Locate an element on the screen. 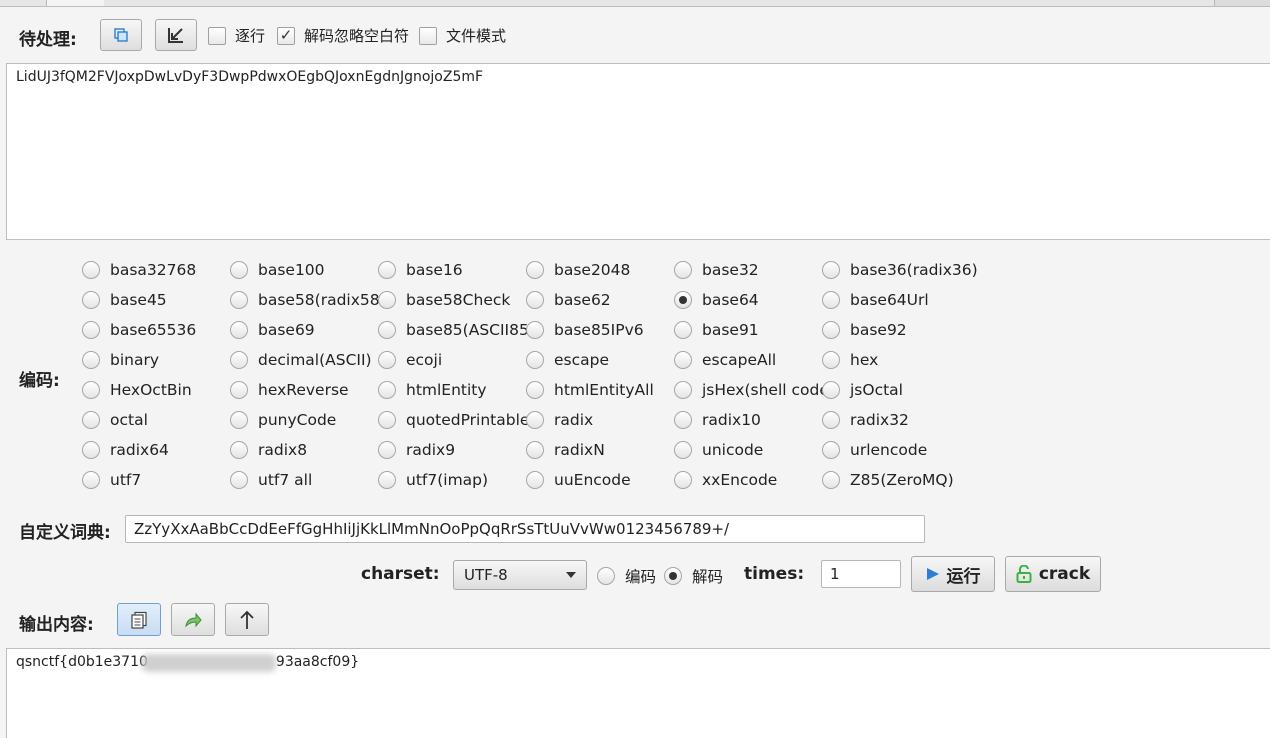 The height and width of the screenshot is (738, 1270). encoding-option-utf7-all: utf7 all is located at coordinates (271, 480).